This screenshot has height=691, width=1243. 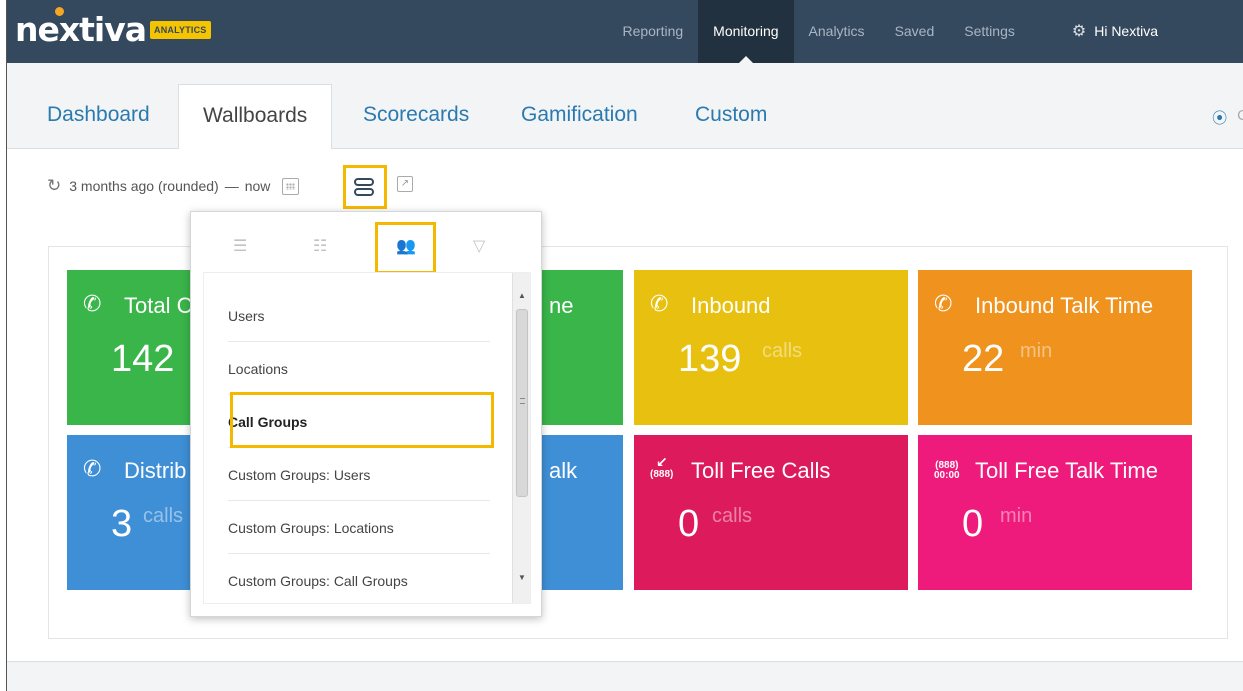 I want to click on time-range-toolbar: ↻ 3 months ago (rounded) — now, so click(x=173, y=186).